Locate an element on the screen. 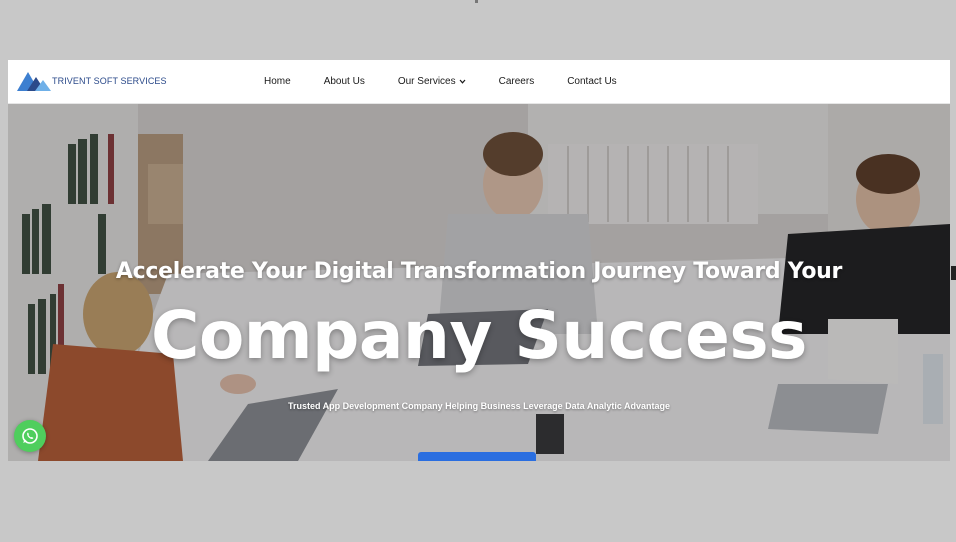 The image size is (956, 542). nav-careers: Careers is located at coordinates (517, 81).